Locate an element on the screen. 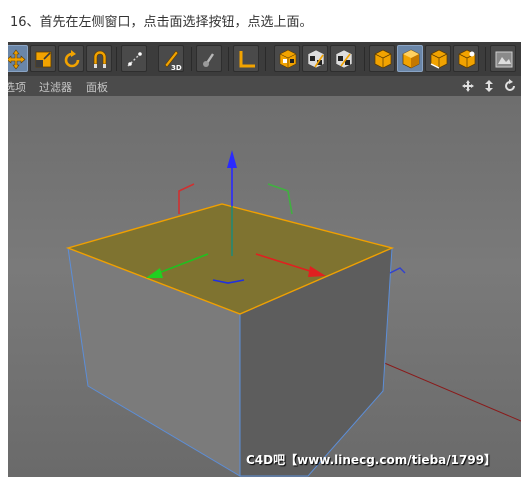 This screenshot has width=532, height=481. rotate-view-icon is located at coordinates (510, 87).